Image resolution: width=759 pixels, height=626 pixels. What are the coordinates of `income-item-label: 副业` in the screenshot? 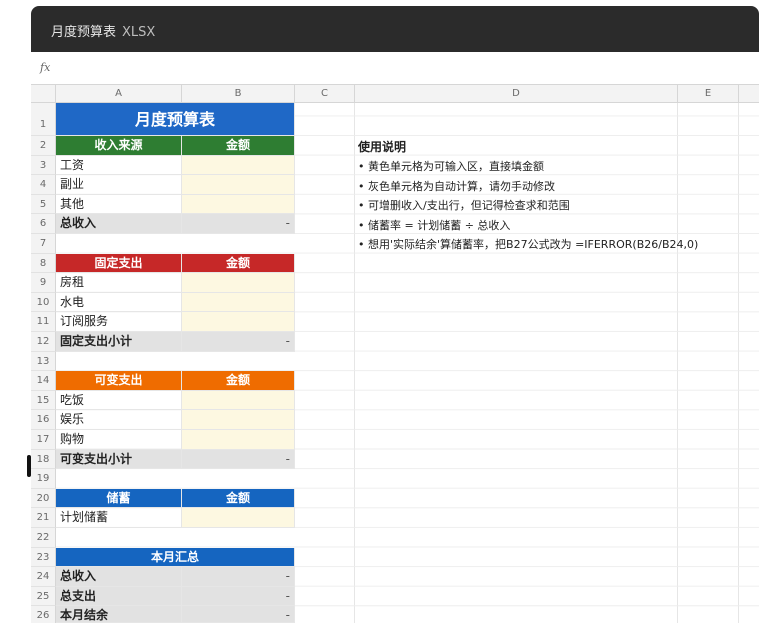 It's located at (119, 185).